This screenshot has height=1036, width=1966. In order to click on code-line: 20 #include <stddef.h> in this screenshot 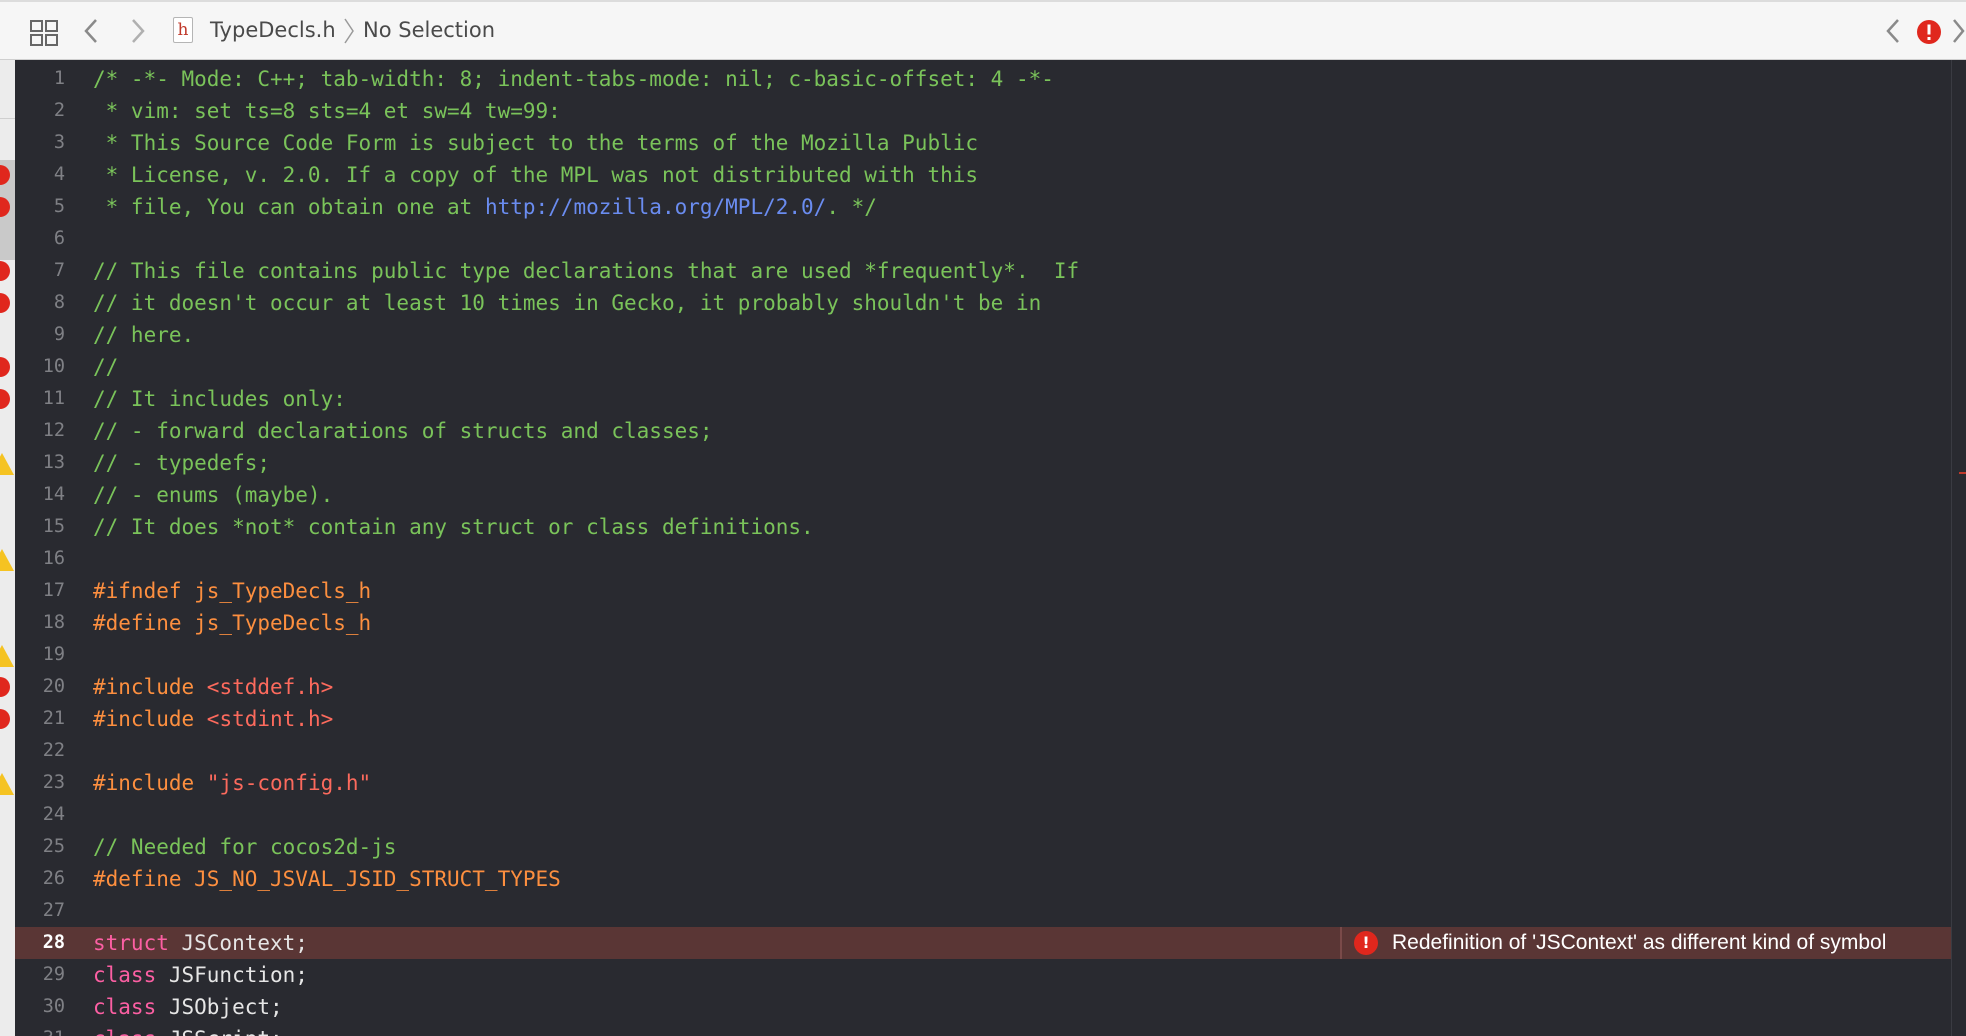, I will do `click(983, 687)`.